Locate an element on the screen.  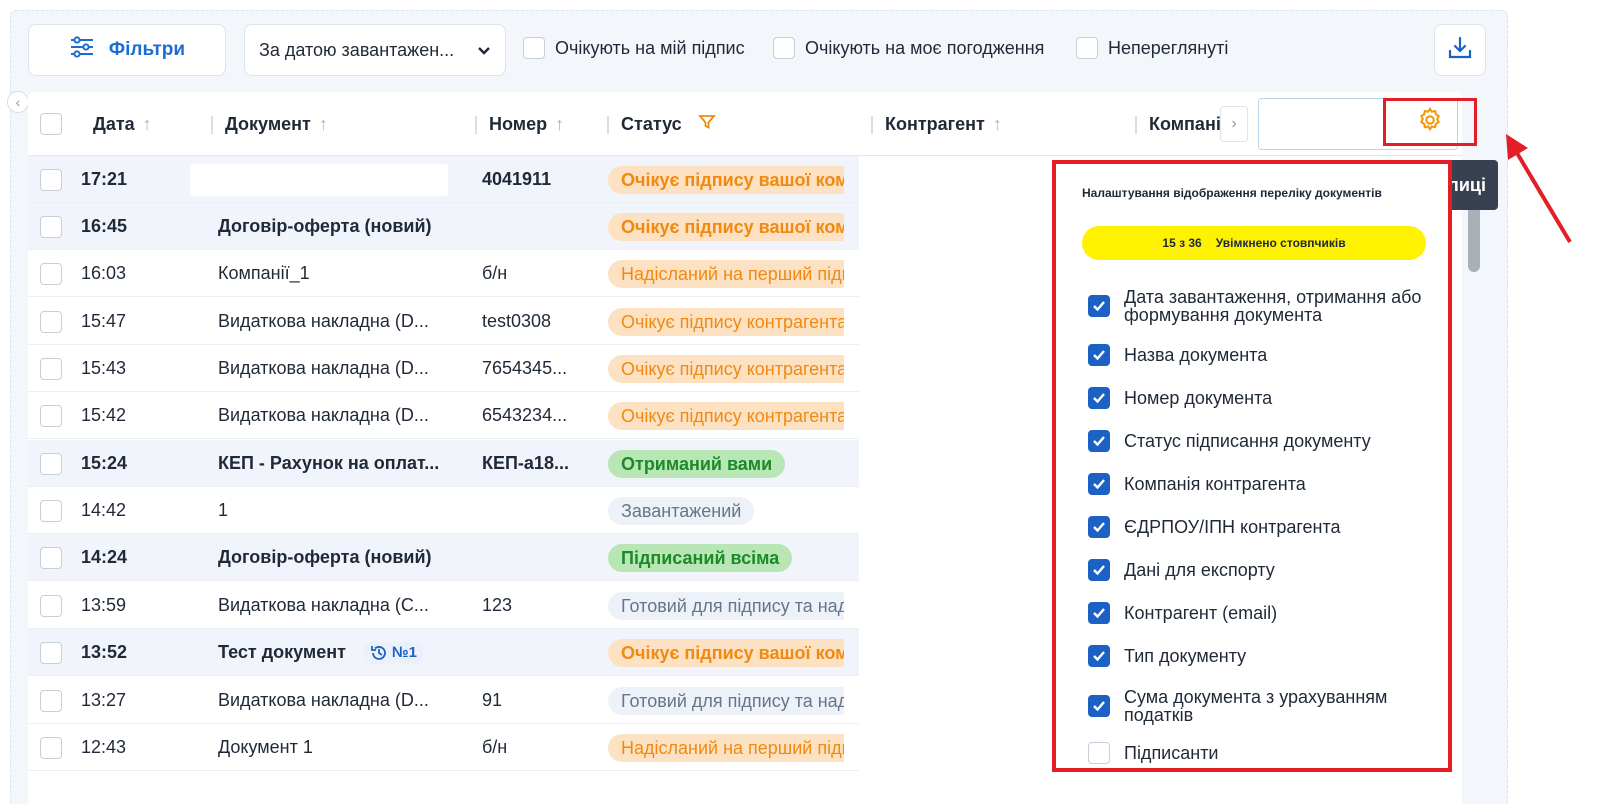
row-document: Документ 1 is located at coordinates (343, 747).